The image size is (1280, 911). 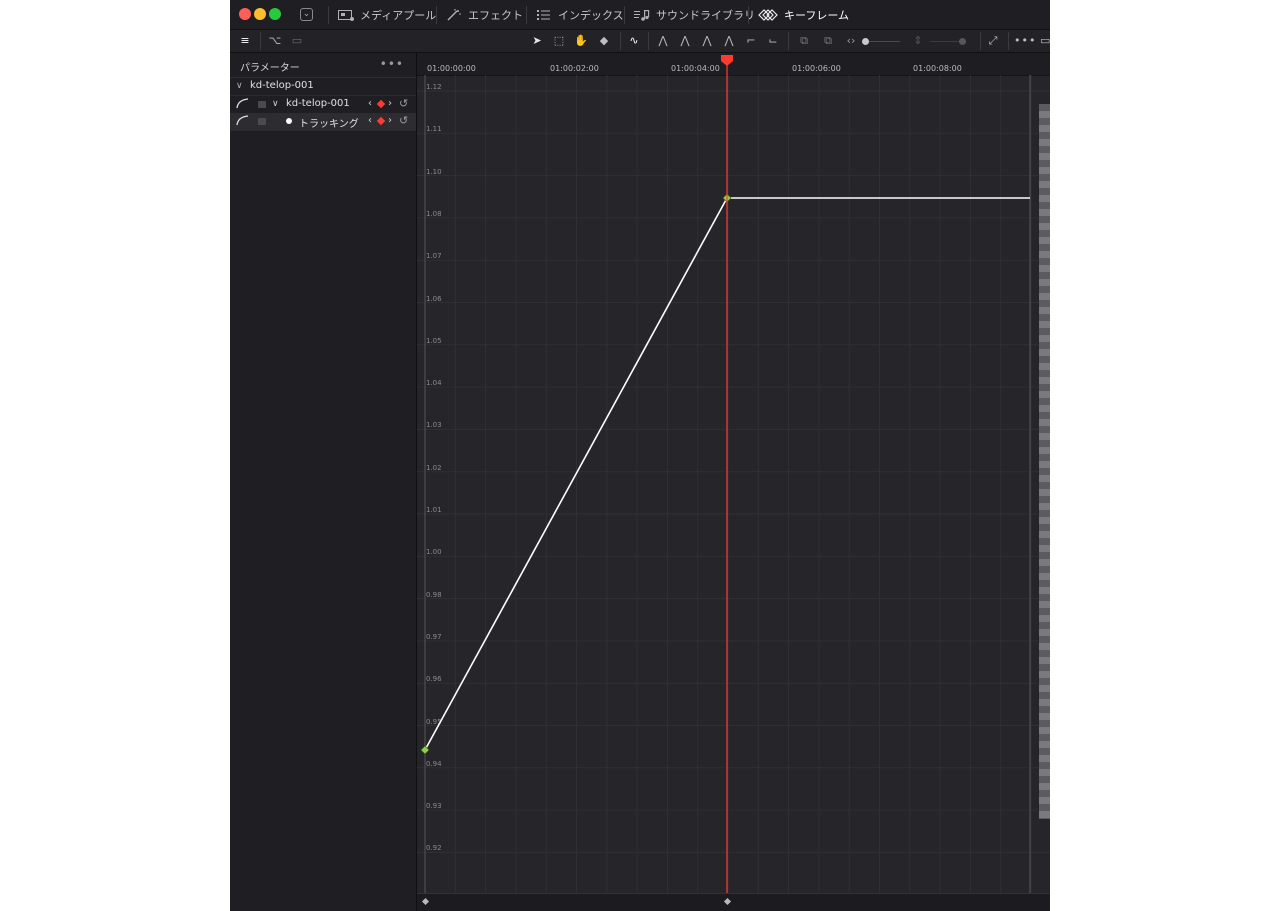 I want to click on color-dot-icon, so click(x=289, y=121).